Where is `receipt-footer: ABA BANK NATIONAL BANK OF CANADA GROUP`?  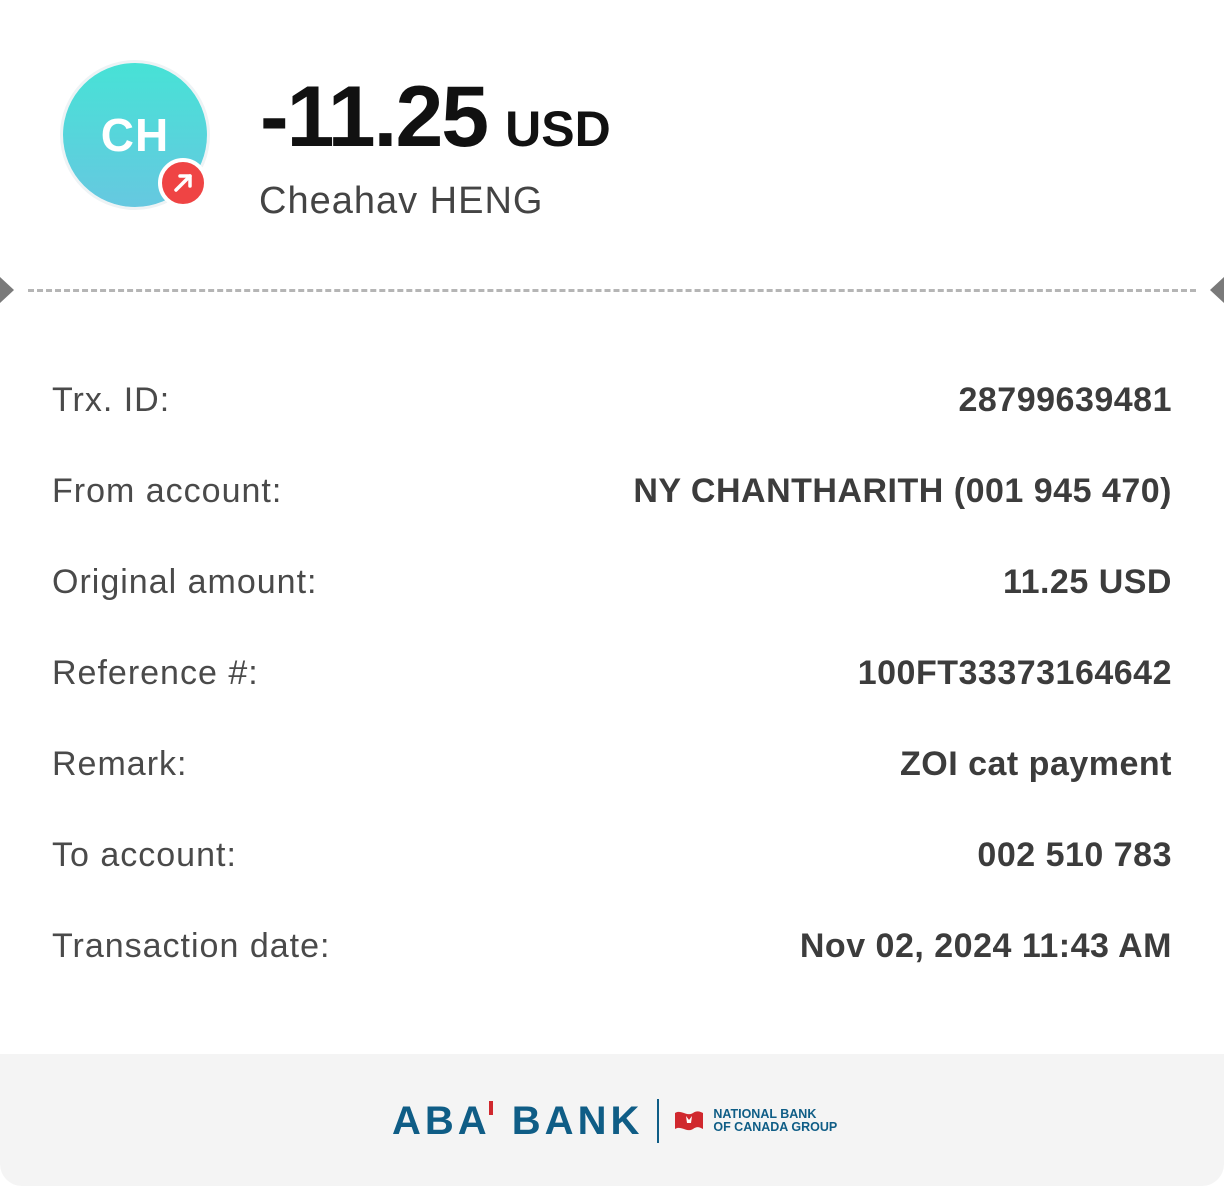
receipt-footer: ABA BANK NATIONAL BANK OF CANADA GROUP is located at coordinates (612, 1120).